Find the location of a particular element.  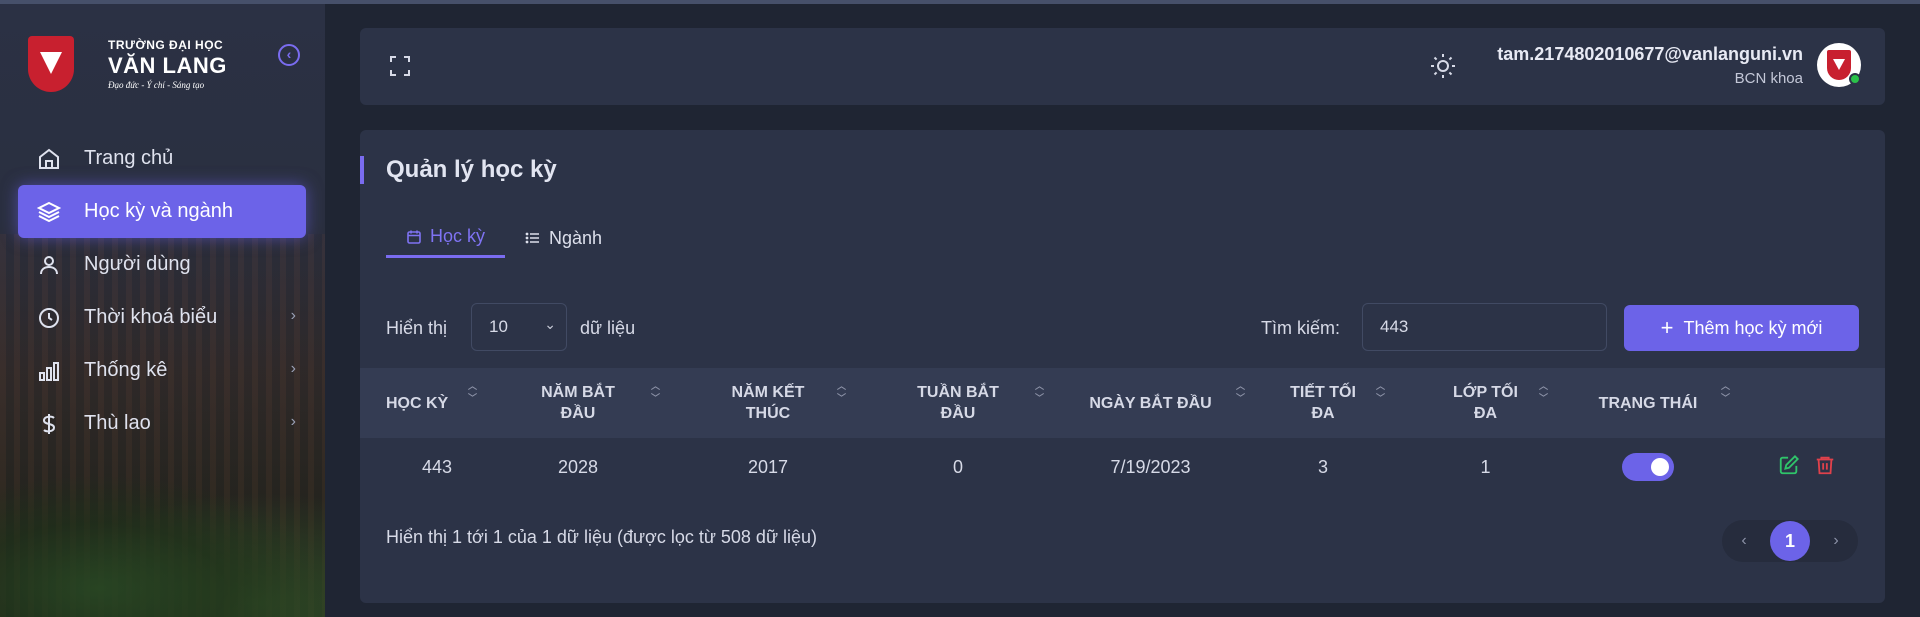

page-length-value: 10 is located at coordinates (498, 326).